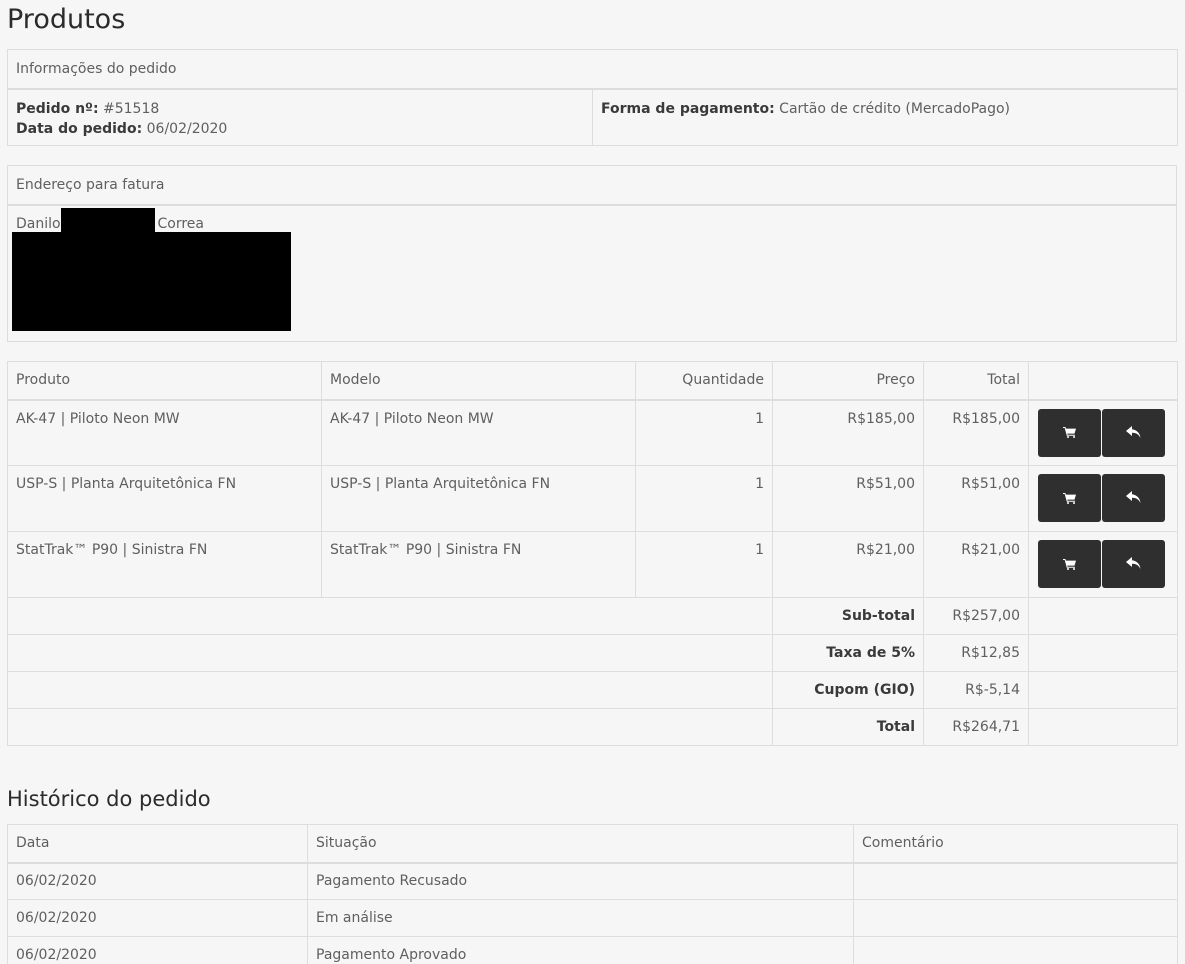 The height and width of the screenshot is (964, 1185). I want to click on table-row: 06/02/2020 Pagamento Recusado, so click(592, 881).